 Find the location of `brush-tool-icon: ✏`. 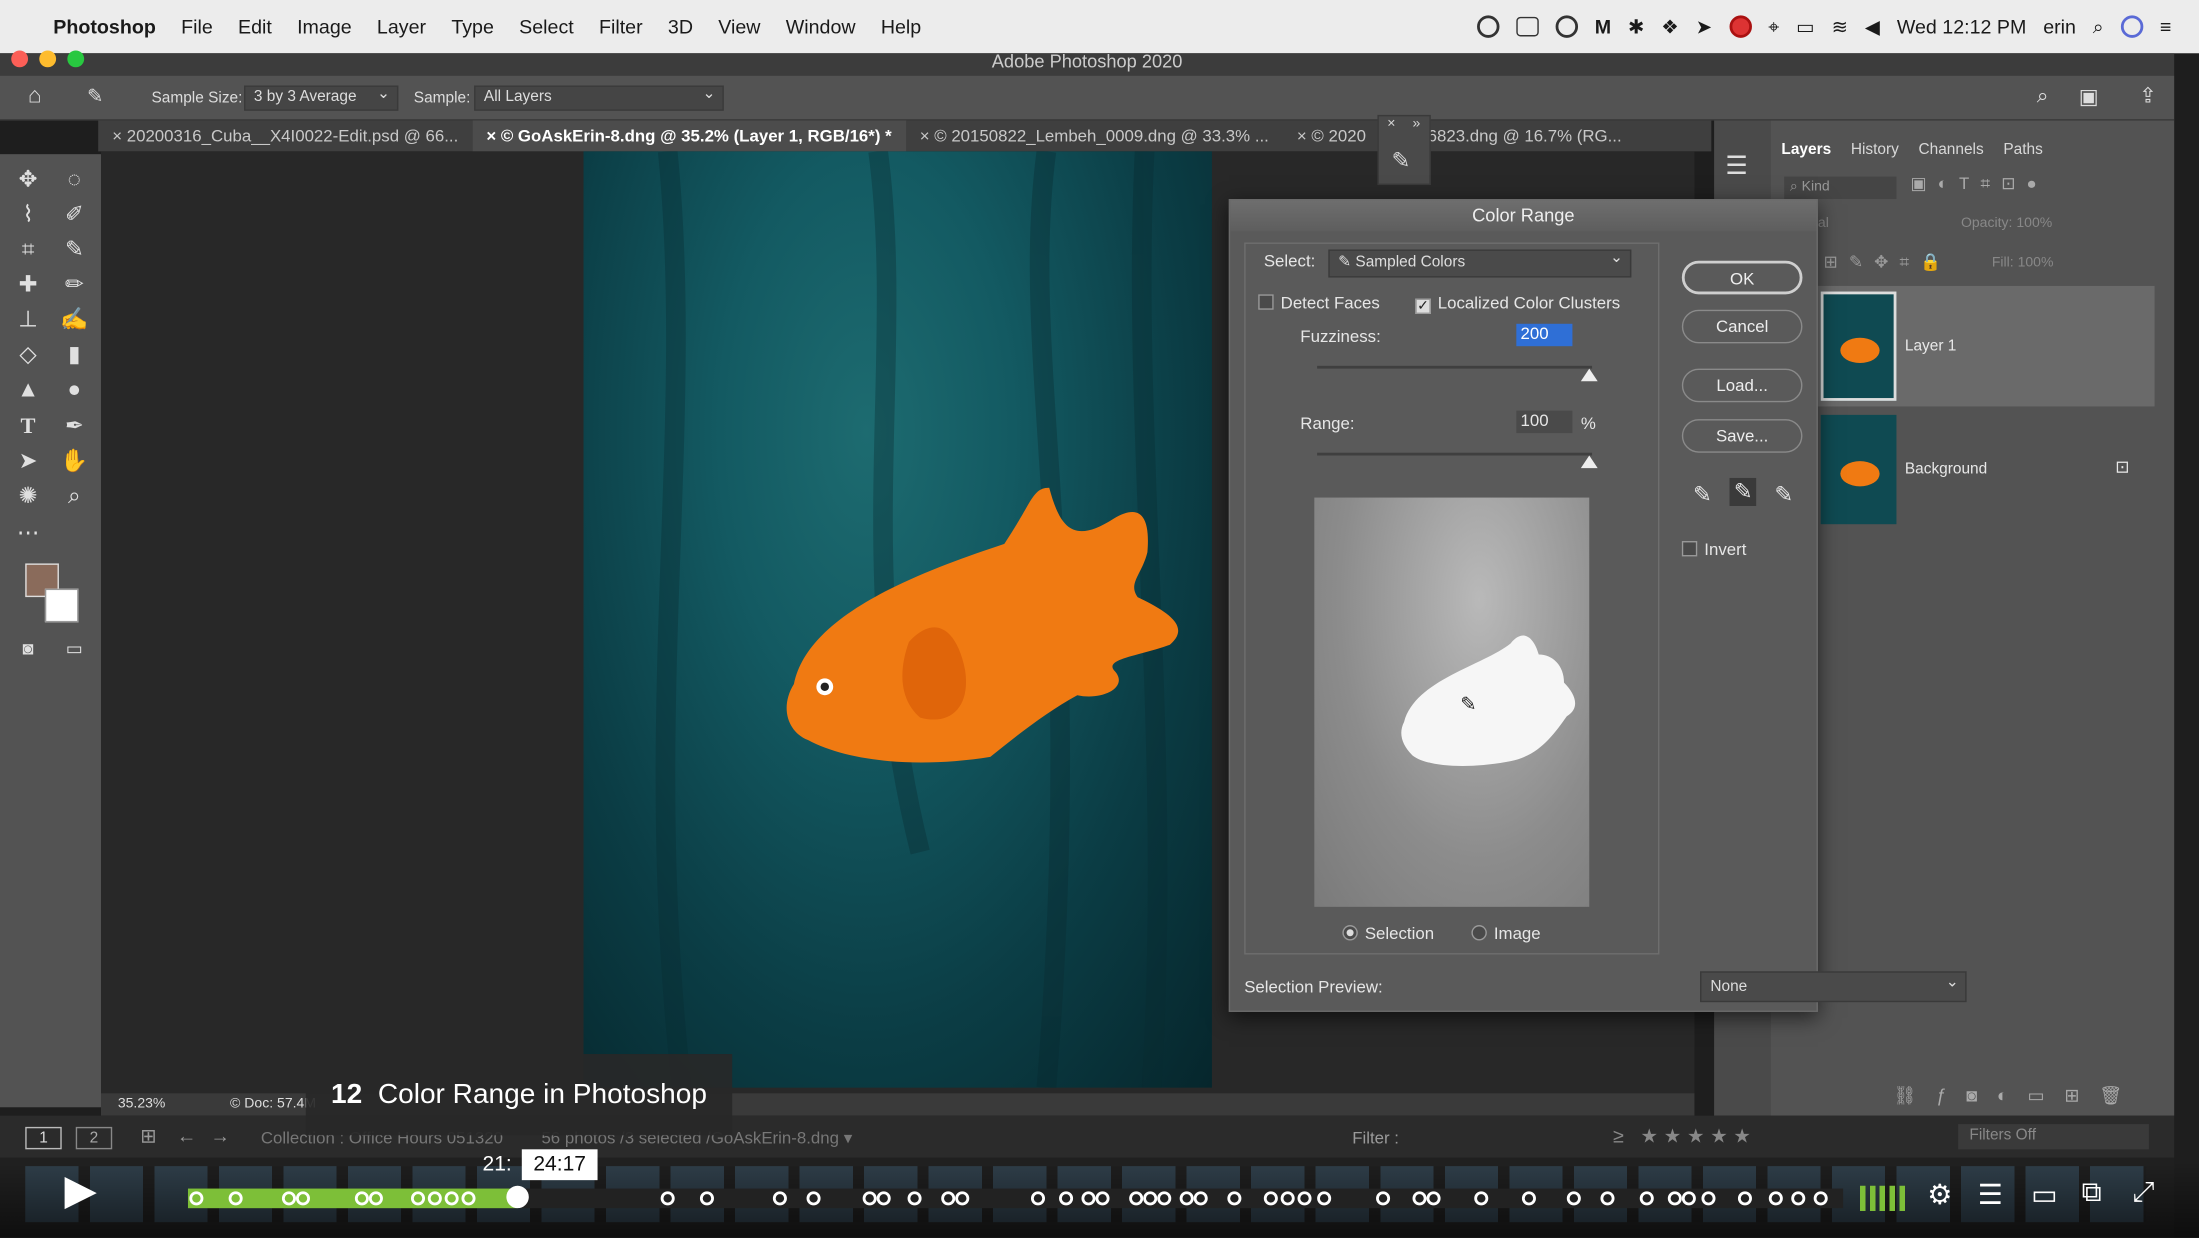

brush-tool-icon: ✏ is located at coordinates (74, 286).